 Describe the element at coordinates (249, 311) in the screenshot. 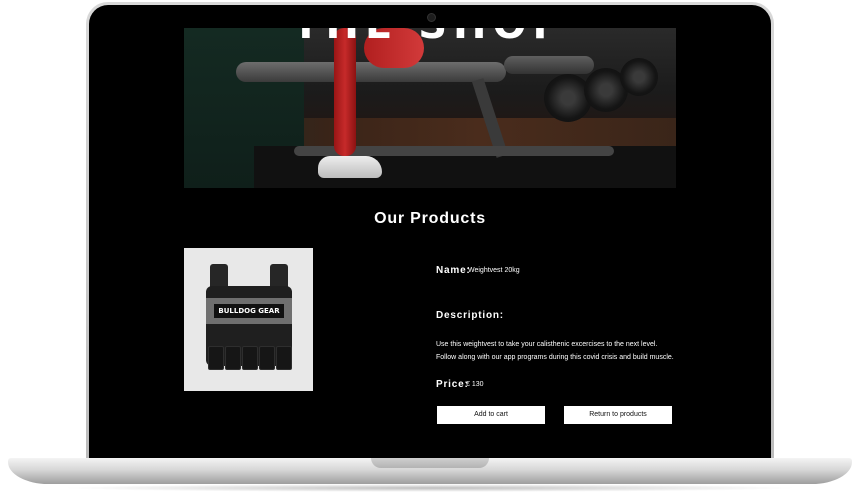

I see `vest-brand-label: BULLDOG GEAR` at that location.